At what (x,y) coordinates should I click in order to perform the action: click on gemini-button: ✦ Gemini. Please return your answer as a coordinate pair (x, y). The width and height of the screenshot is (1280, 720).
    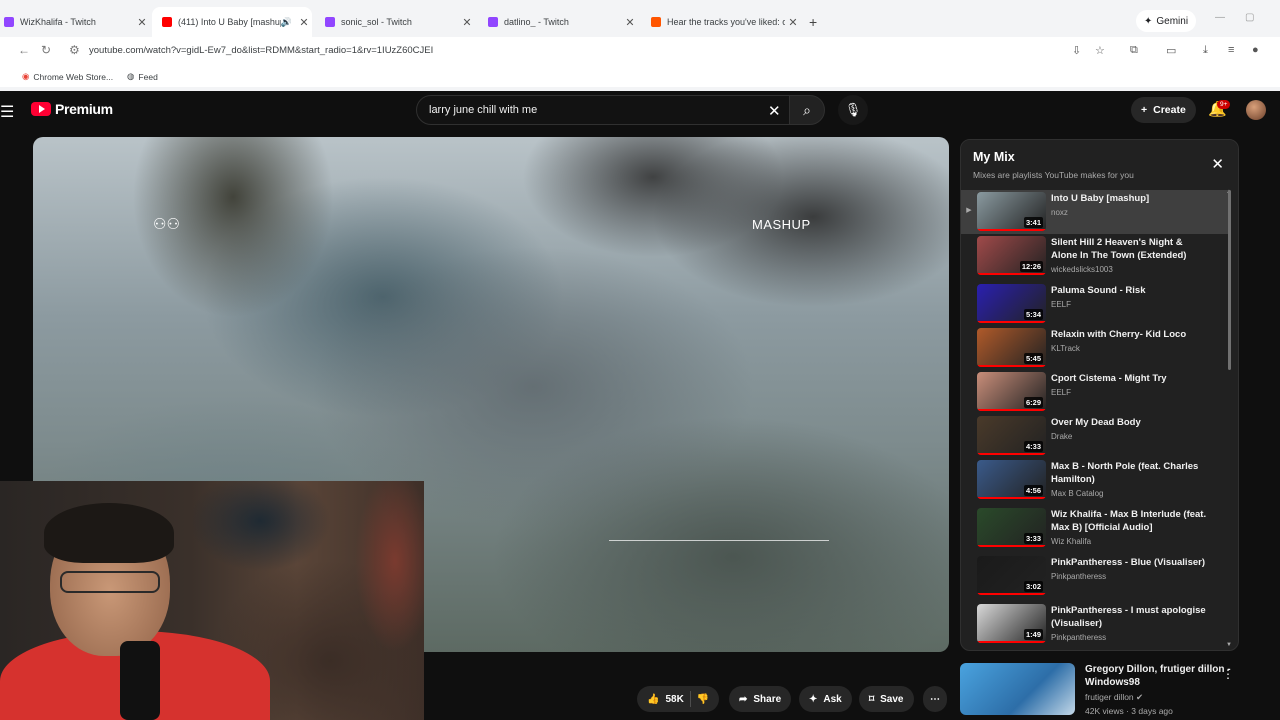
    Looking at the image, I should click on (1166, 21).